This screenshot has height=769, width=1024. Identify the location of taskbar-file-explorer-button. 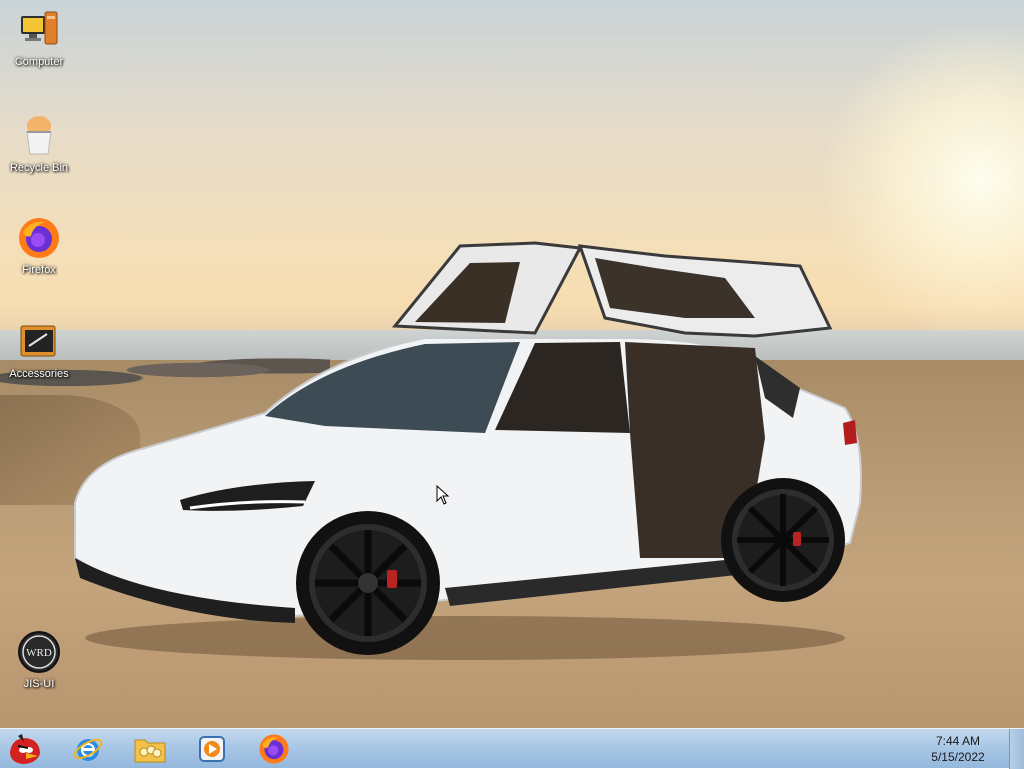
(150, 749).